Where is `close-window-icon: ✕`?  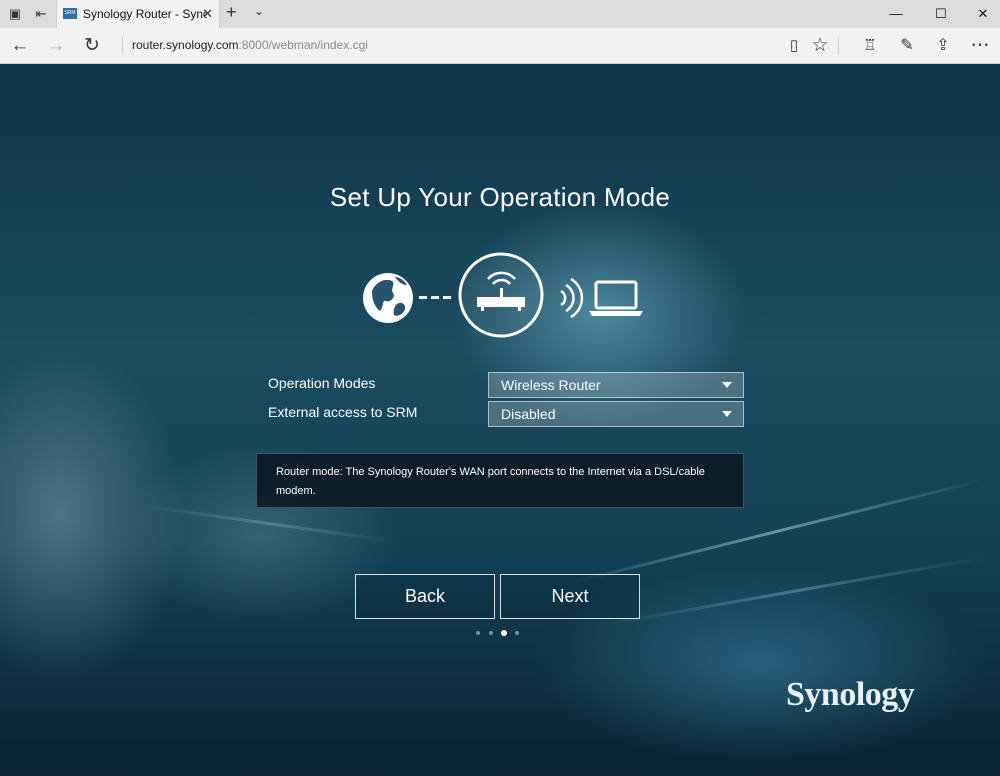 close-window-icon: ✕ is located at coordinates (983, 14).